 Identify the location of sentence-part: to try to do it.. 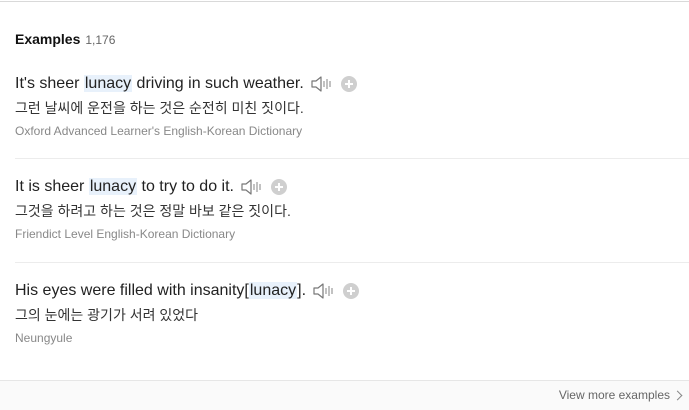
(186, 186).